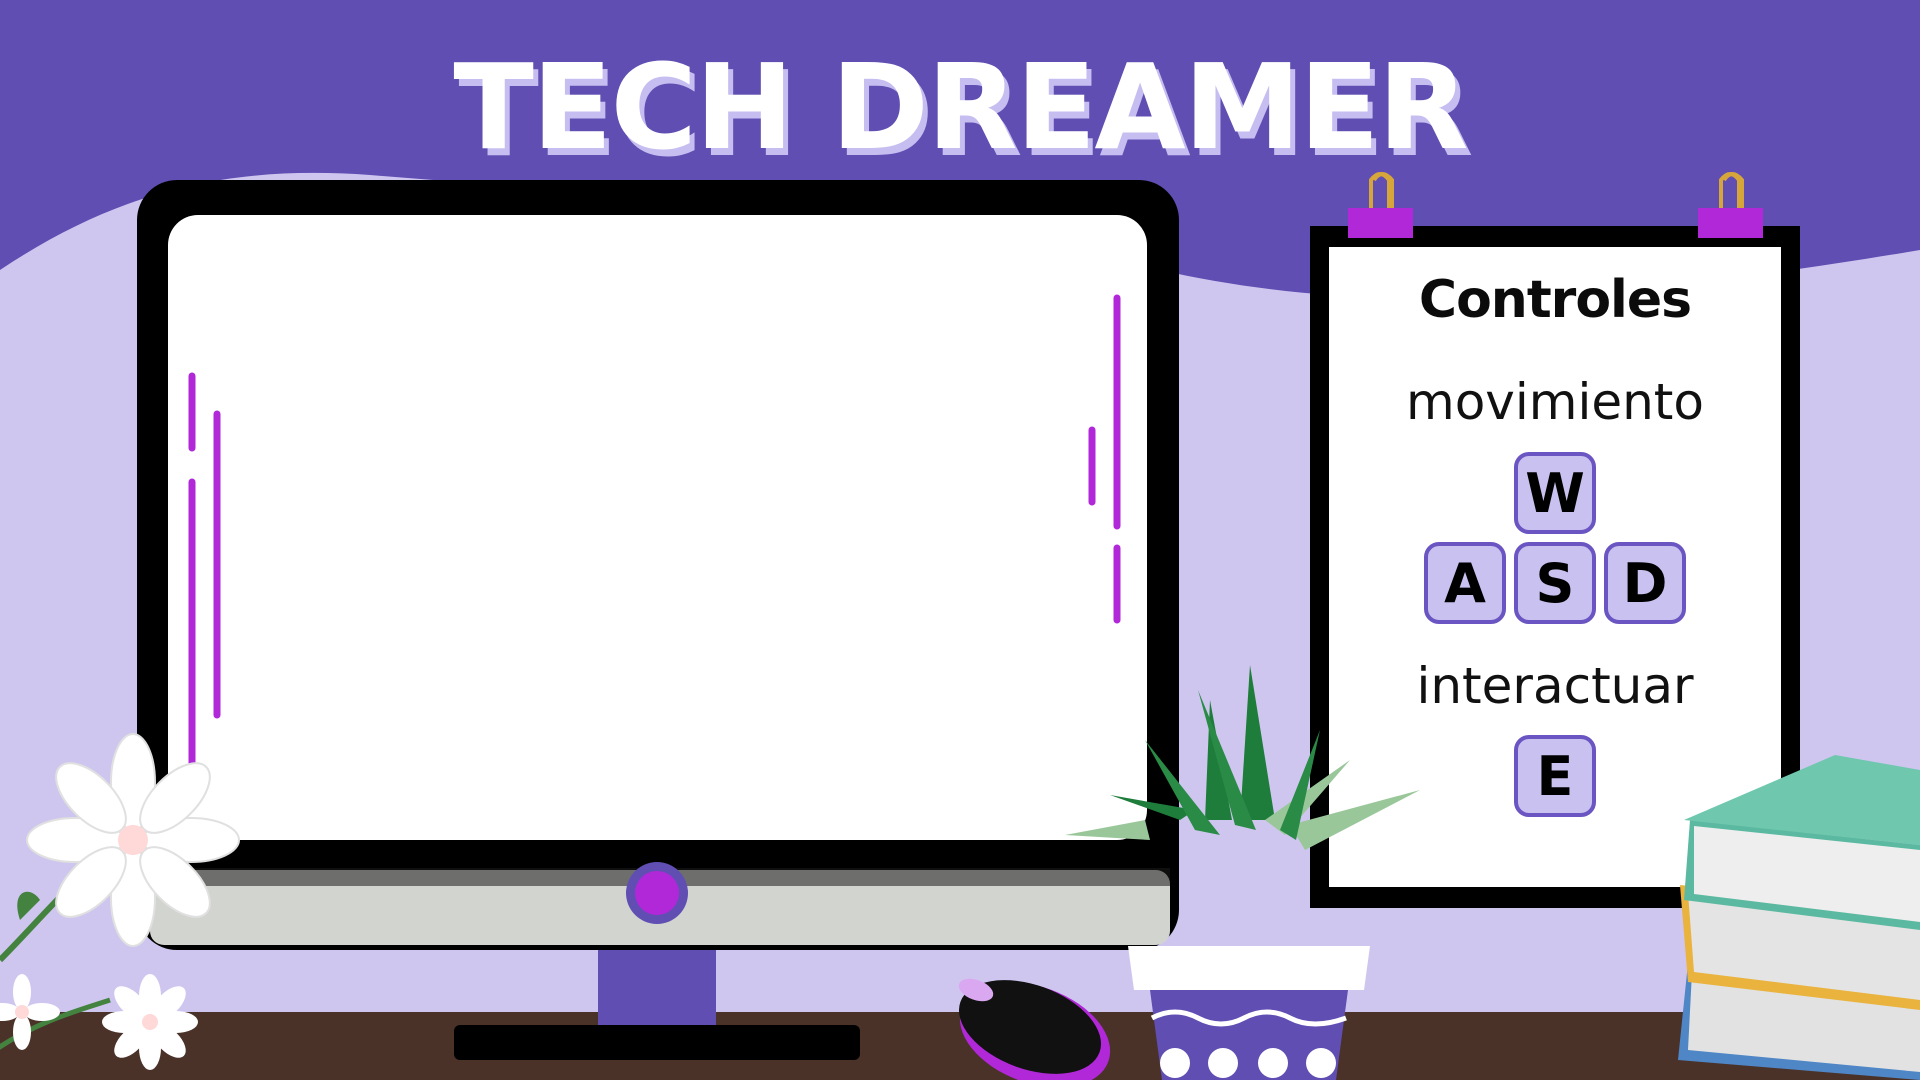  Describe the element at coordinates (657, 1042) in the screenshot. I see `monitor-base` at that location.